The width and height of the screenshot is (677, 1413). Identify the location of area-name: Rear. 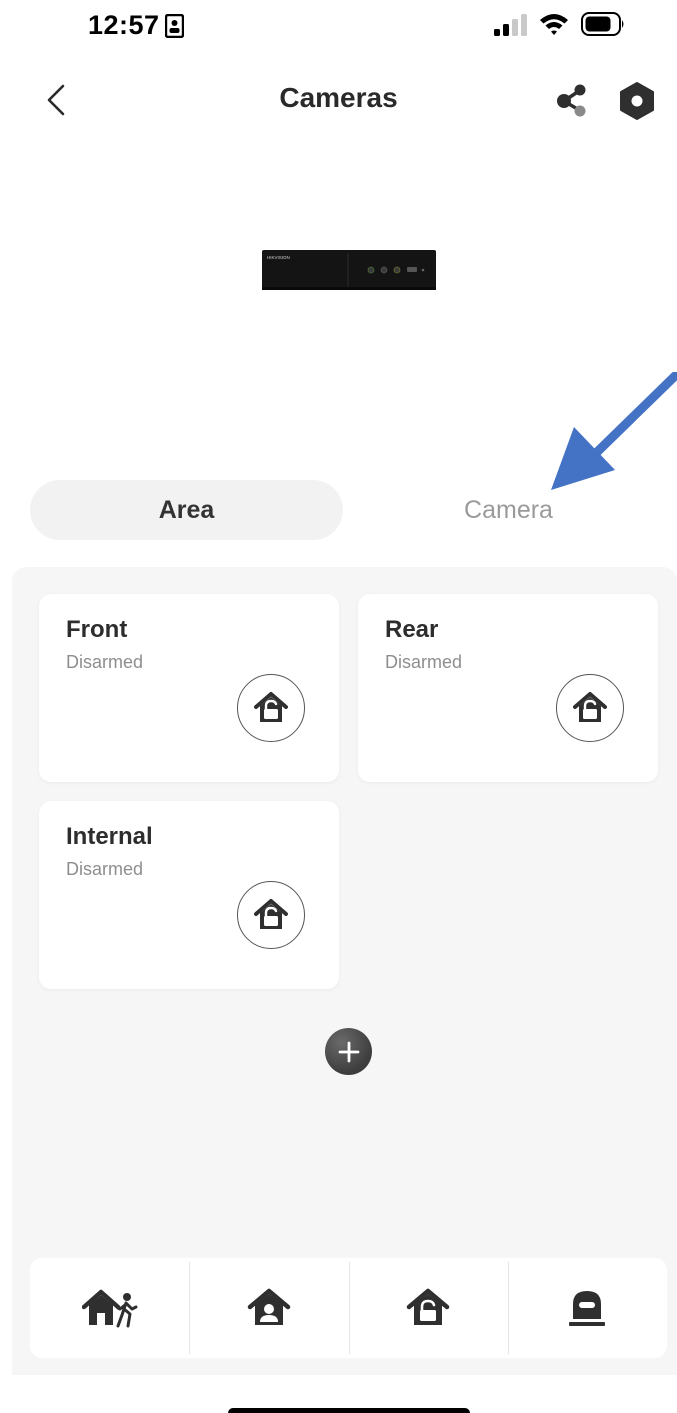
(412, 629).